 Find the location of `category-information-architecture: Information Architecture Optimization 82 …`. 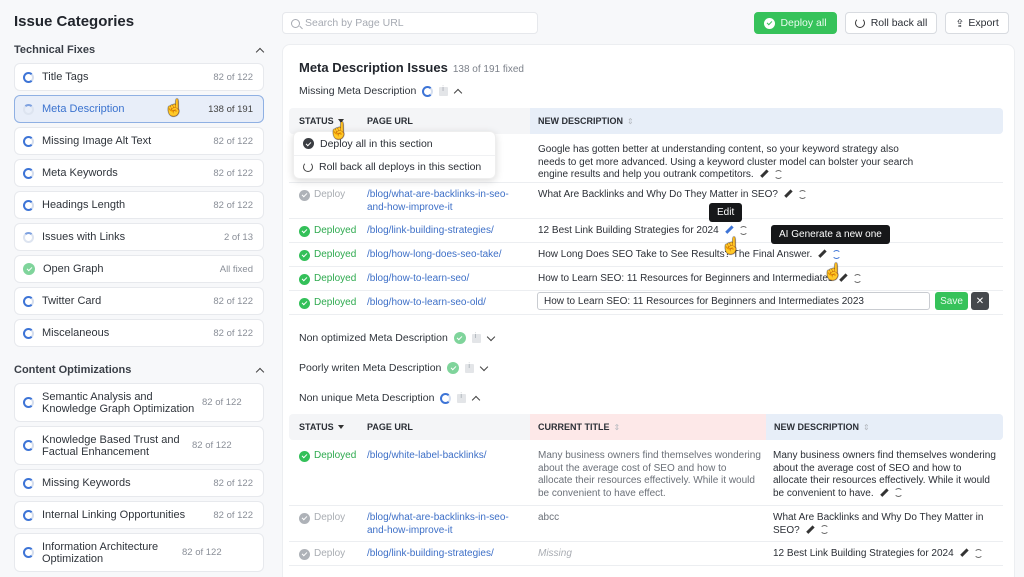

category-information-architecture: Information Architecture Optimization 82 … is located at coordinates (139, 552).